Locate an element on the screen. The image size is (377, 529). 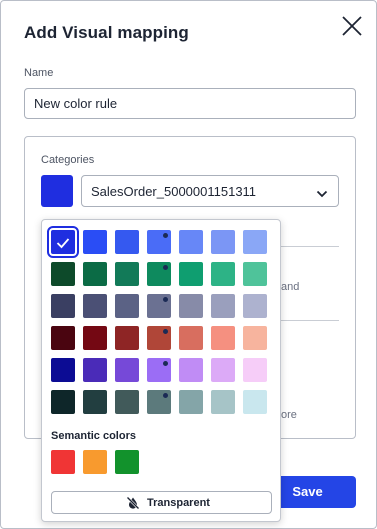
background-text: and is located at coordinates (290, 287).